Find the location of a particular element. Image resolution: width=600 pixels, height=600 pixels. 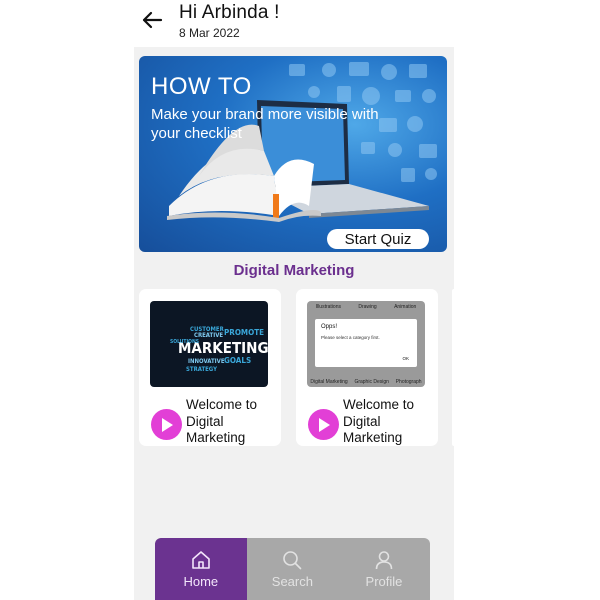

thumb-category: Graphic Design is located at coordinates (371, 382).